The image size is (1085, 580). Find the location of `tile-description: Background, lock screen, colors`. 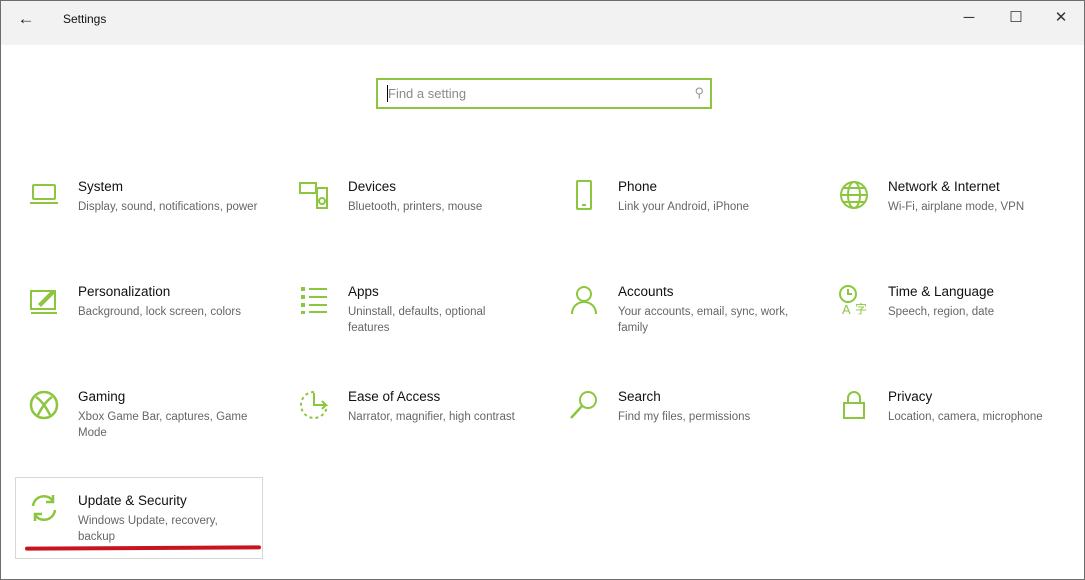

tile-description: Background, lock screen, colors is located at coordinates (159, 312).